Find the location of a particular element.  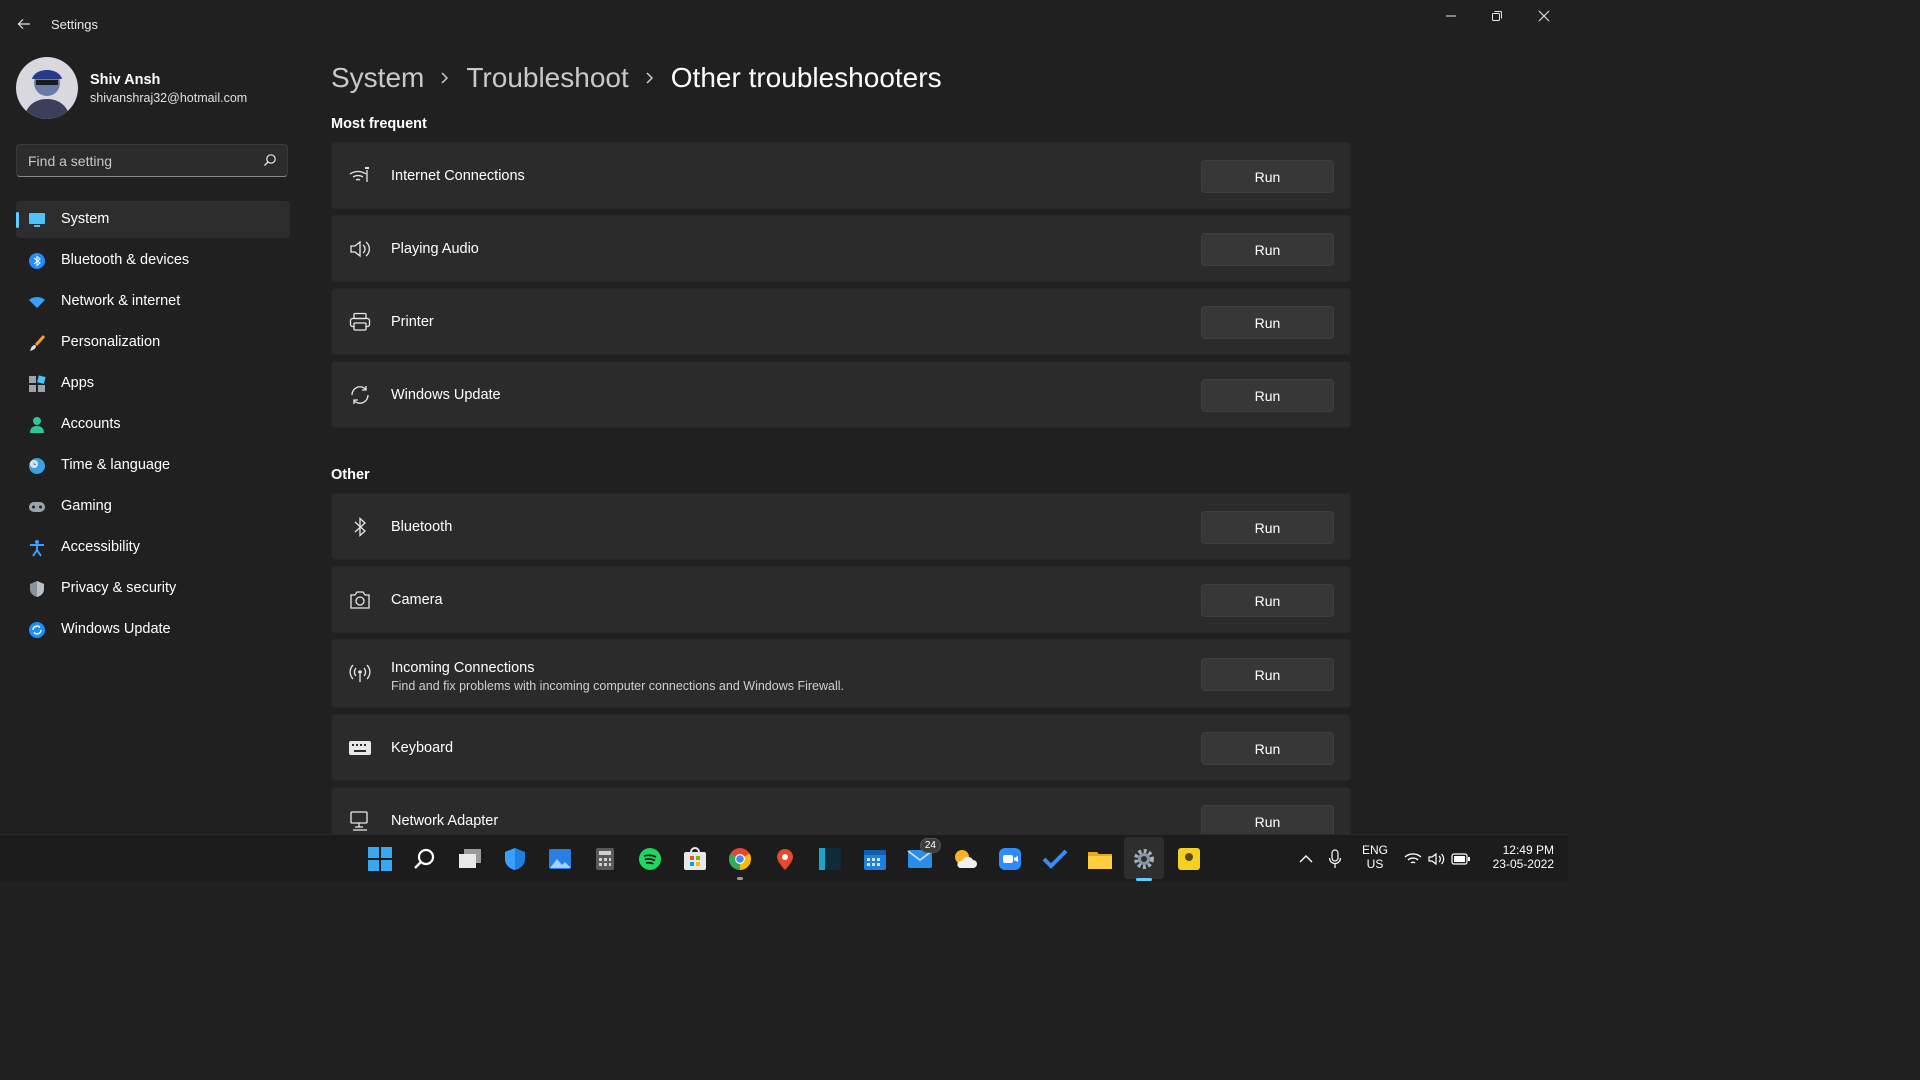

task-view-icon is located at coordinates (470, 858).